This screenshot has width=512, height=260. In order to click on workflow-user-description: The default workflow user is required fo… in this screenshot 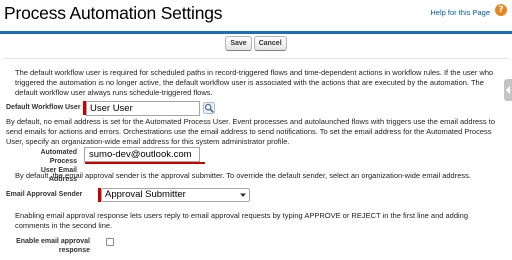, I will do `click(254, 82)`.